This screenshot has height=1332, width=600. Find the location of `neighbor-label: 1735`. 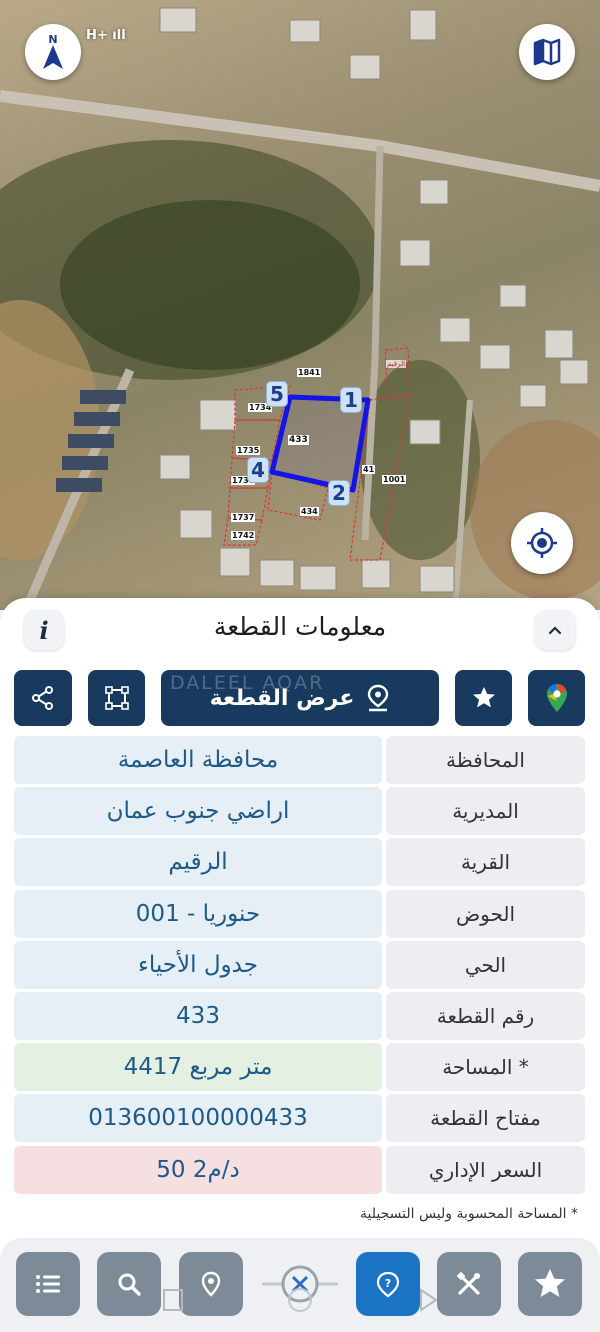

neighbor-label: 1735 is located at coordinates (248, 450).